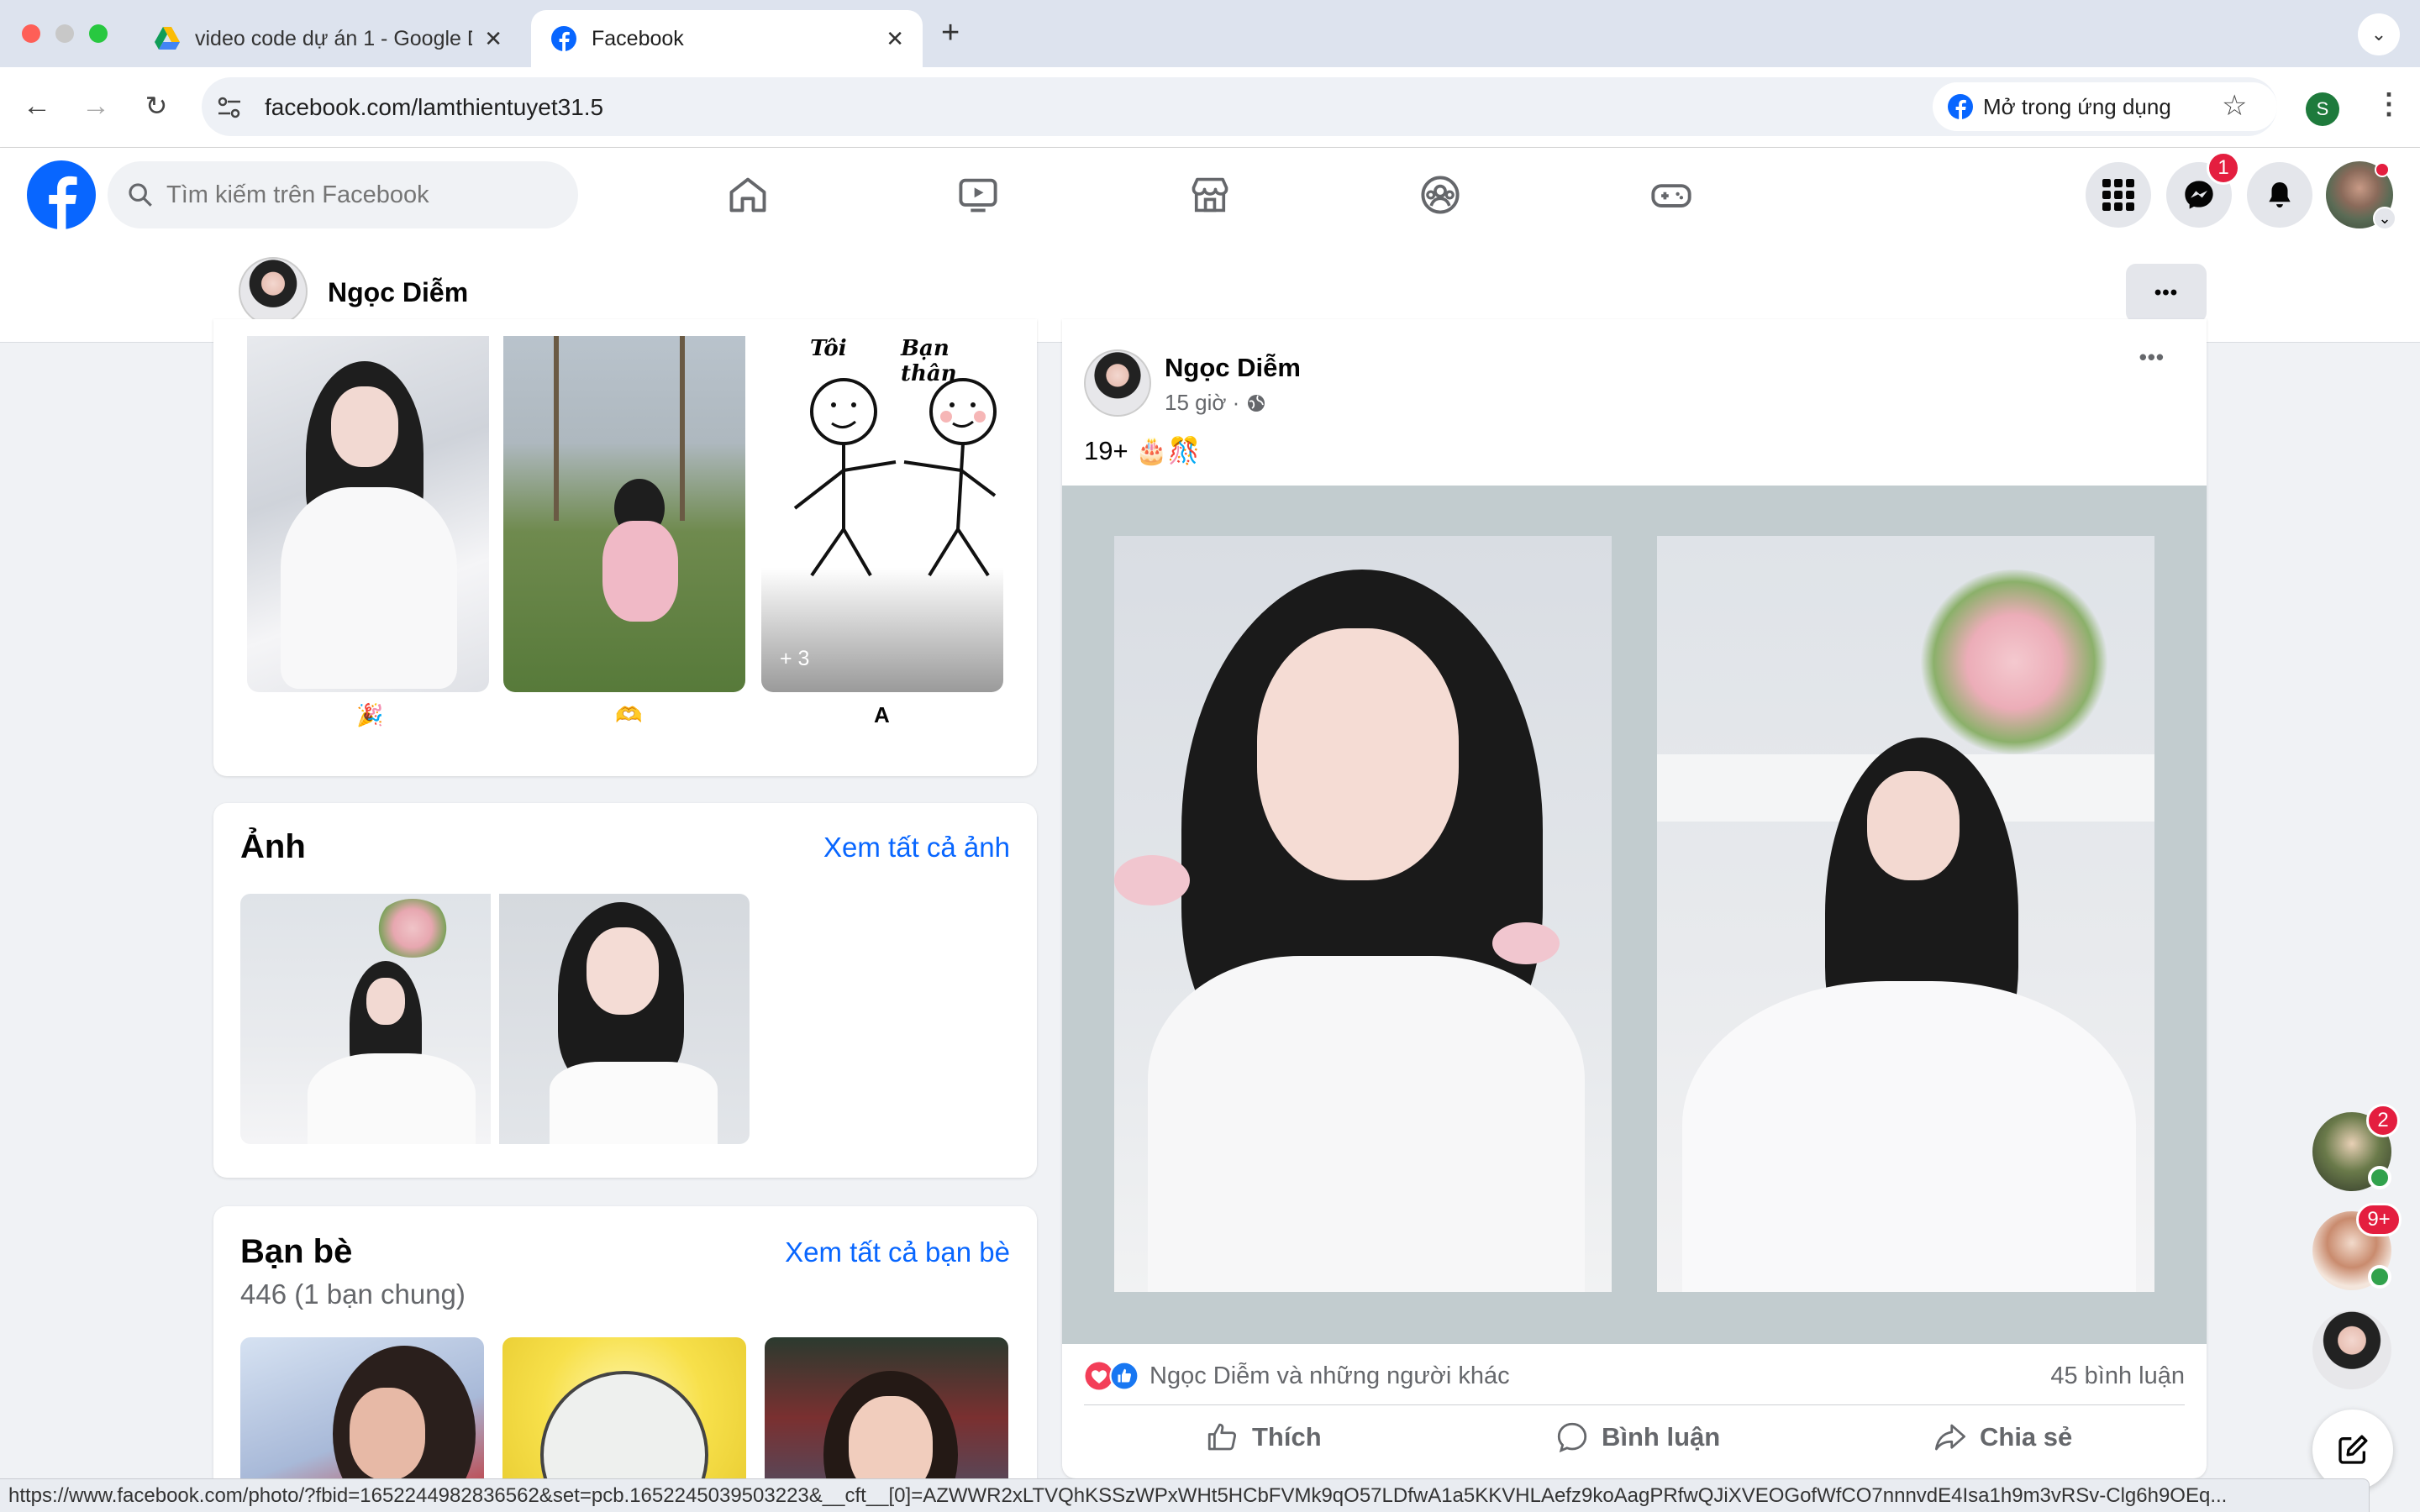 Image resolution: width=2420 pixels, height=1512 pixels. Describe the element at coordinates (1661, 1437) in the screenshot. I see `comment-label: Bình luận` at that location.